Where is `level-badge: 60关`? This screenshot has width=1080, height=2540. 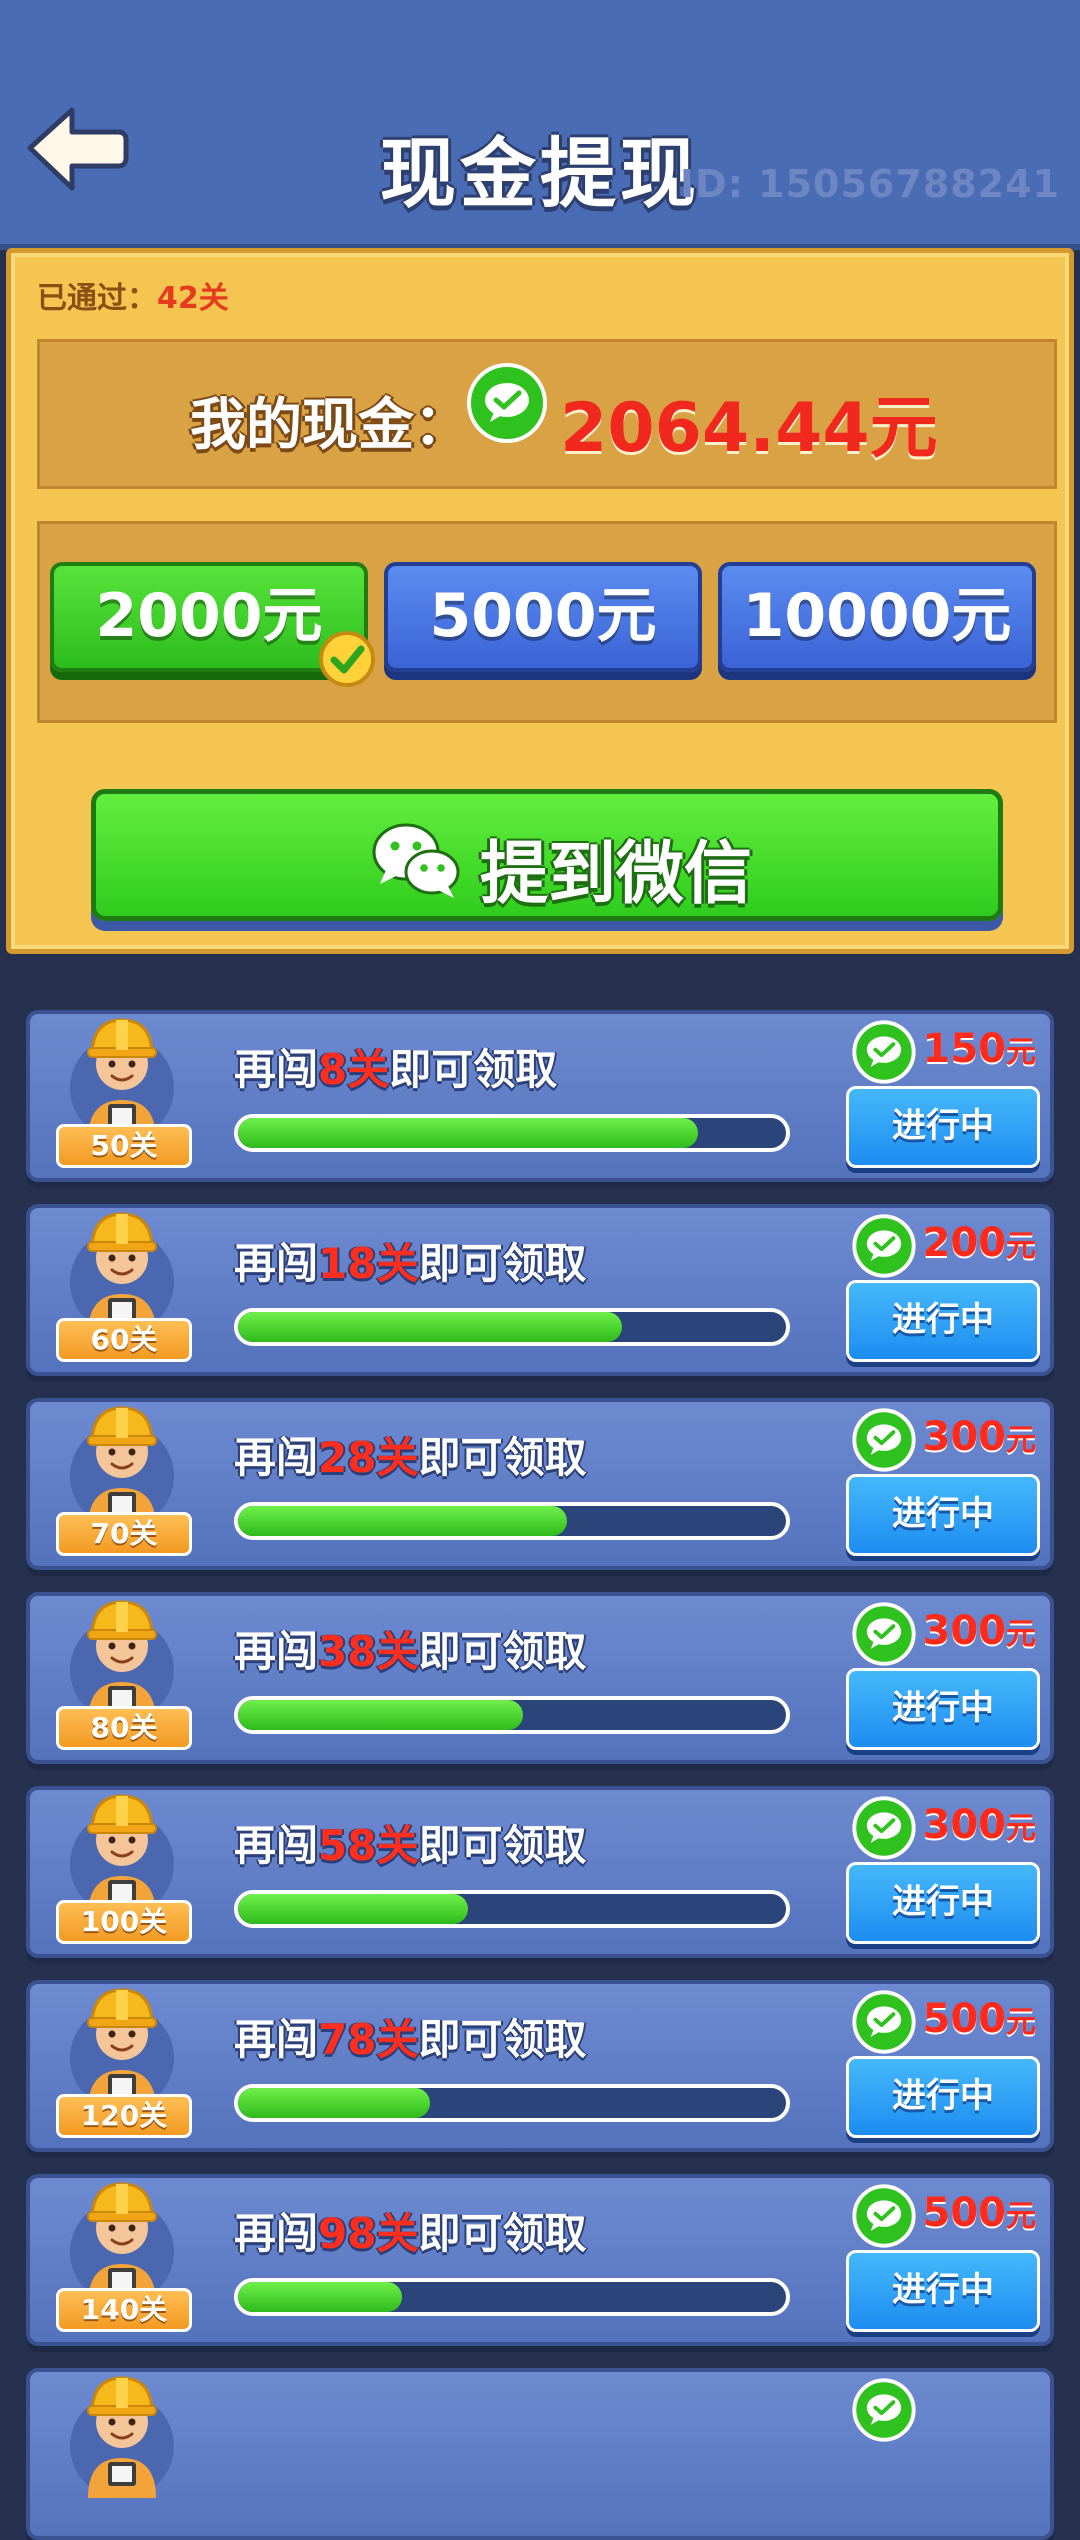 level-badge: 60关 is located at coordinates (124, 1340).